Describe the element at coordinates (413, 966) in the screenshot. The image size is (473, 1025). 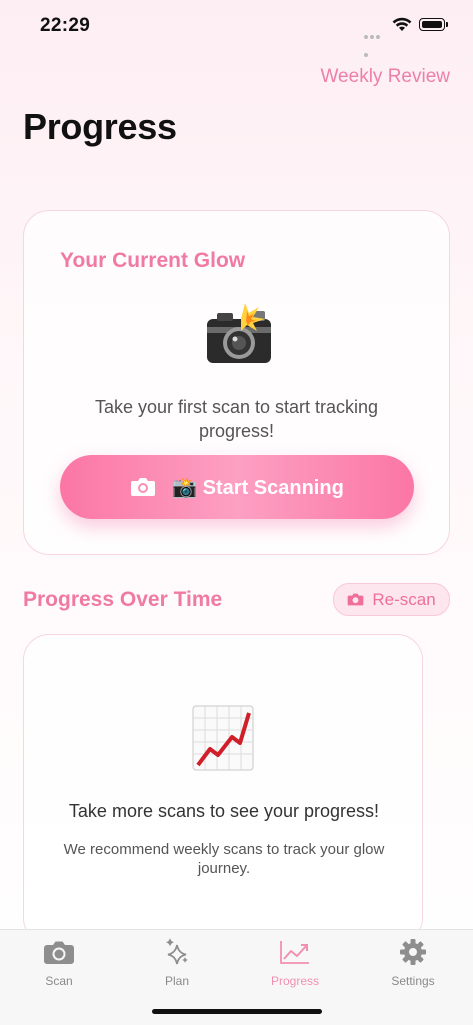
I see `tab-settings: Settings` at that location.